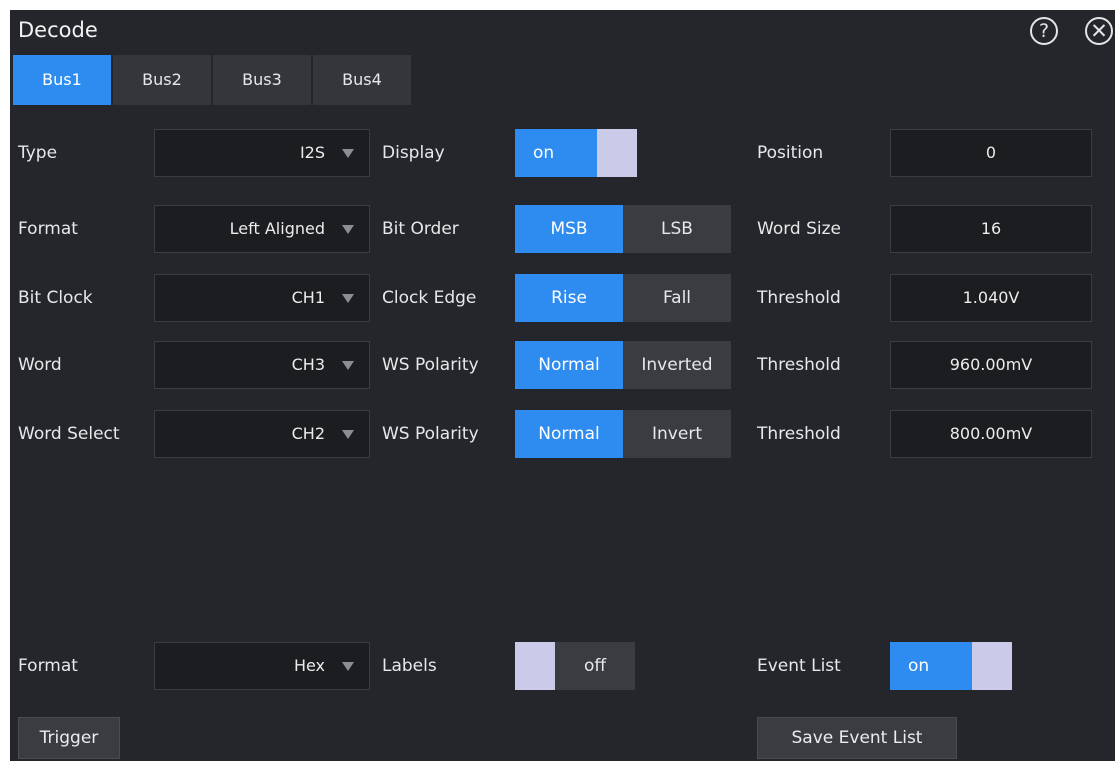 Image resolution: width=1115 pixels, height=761 pixels. I want to click on bit-order-msb: MSB, so click(569, 229).